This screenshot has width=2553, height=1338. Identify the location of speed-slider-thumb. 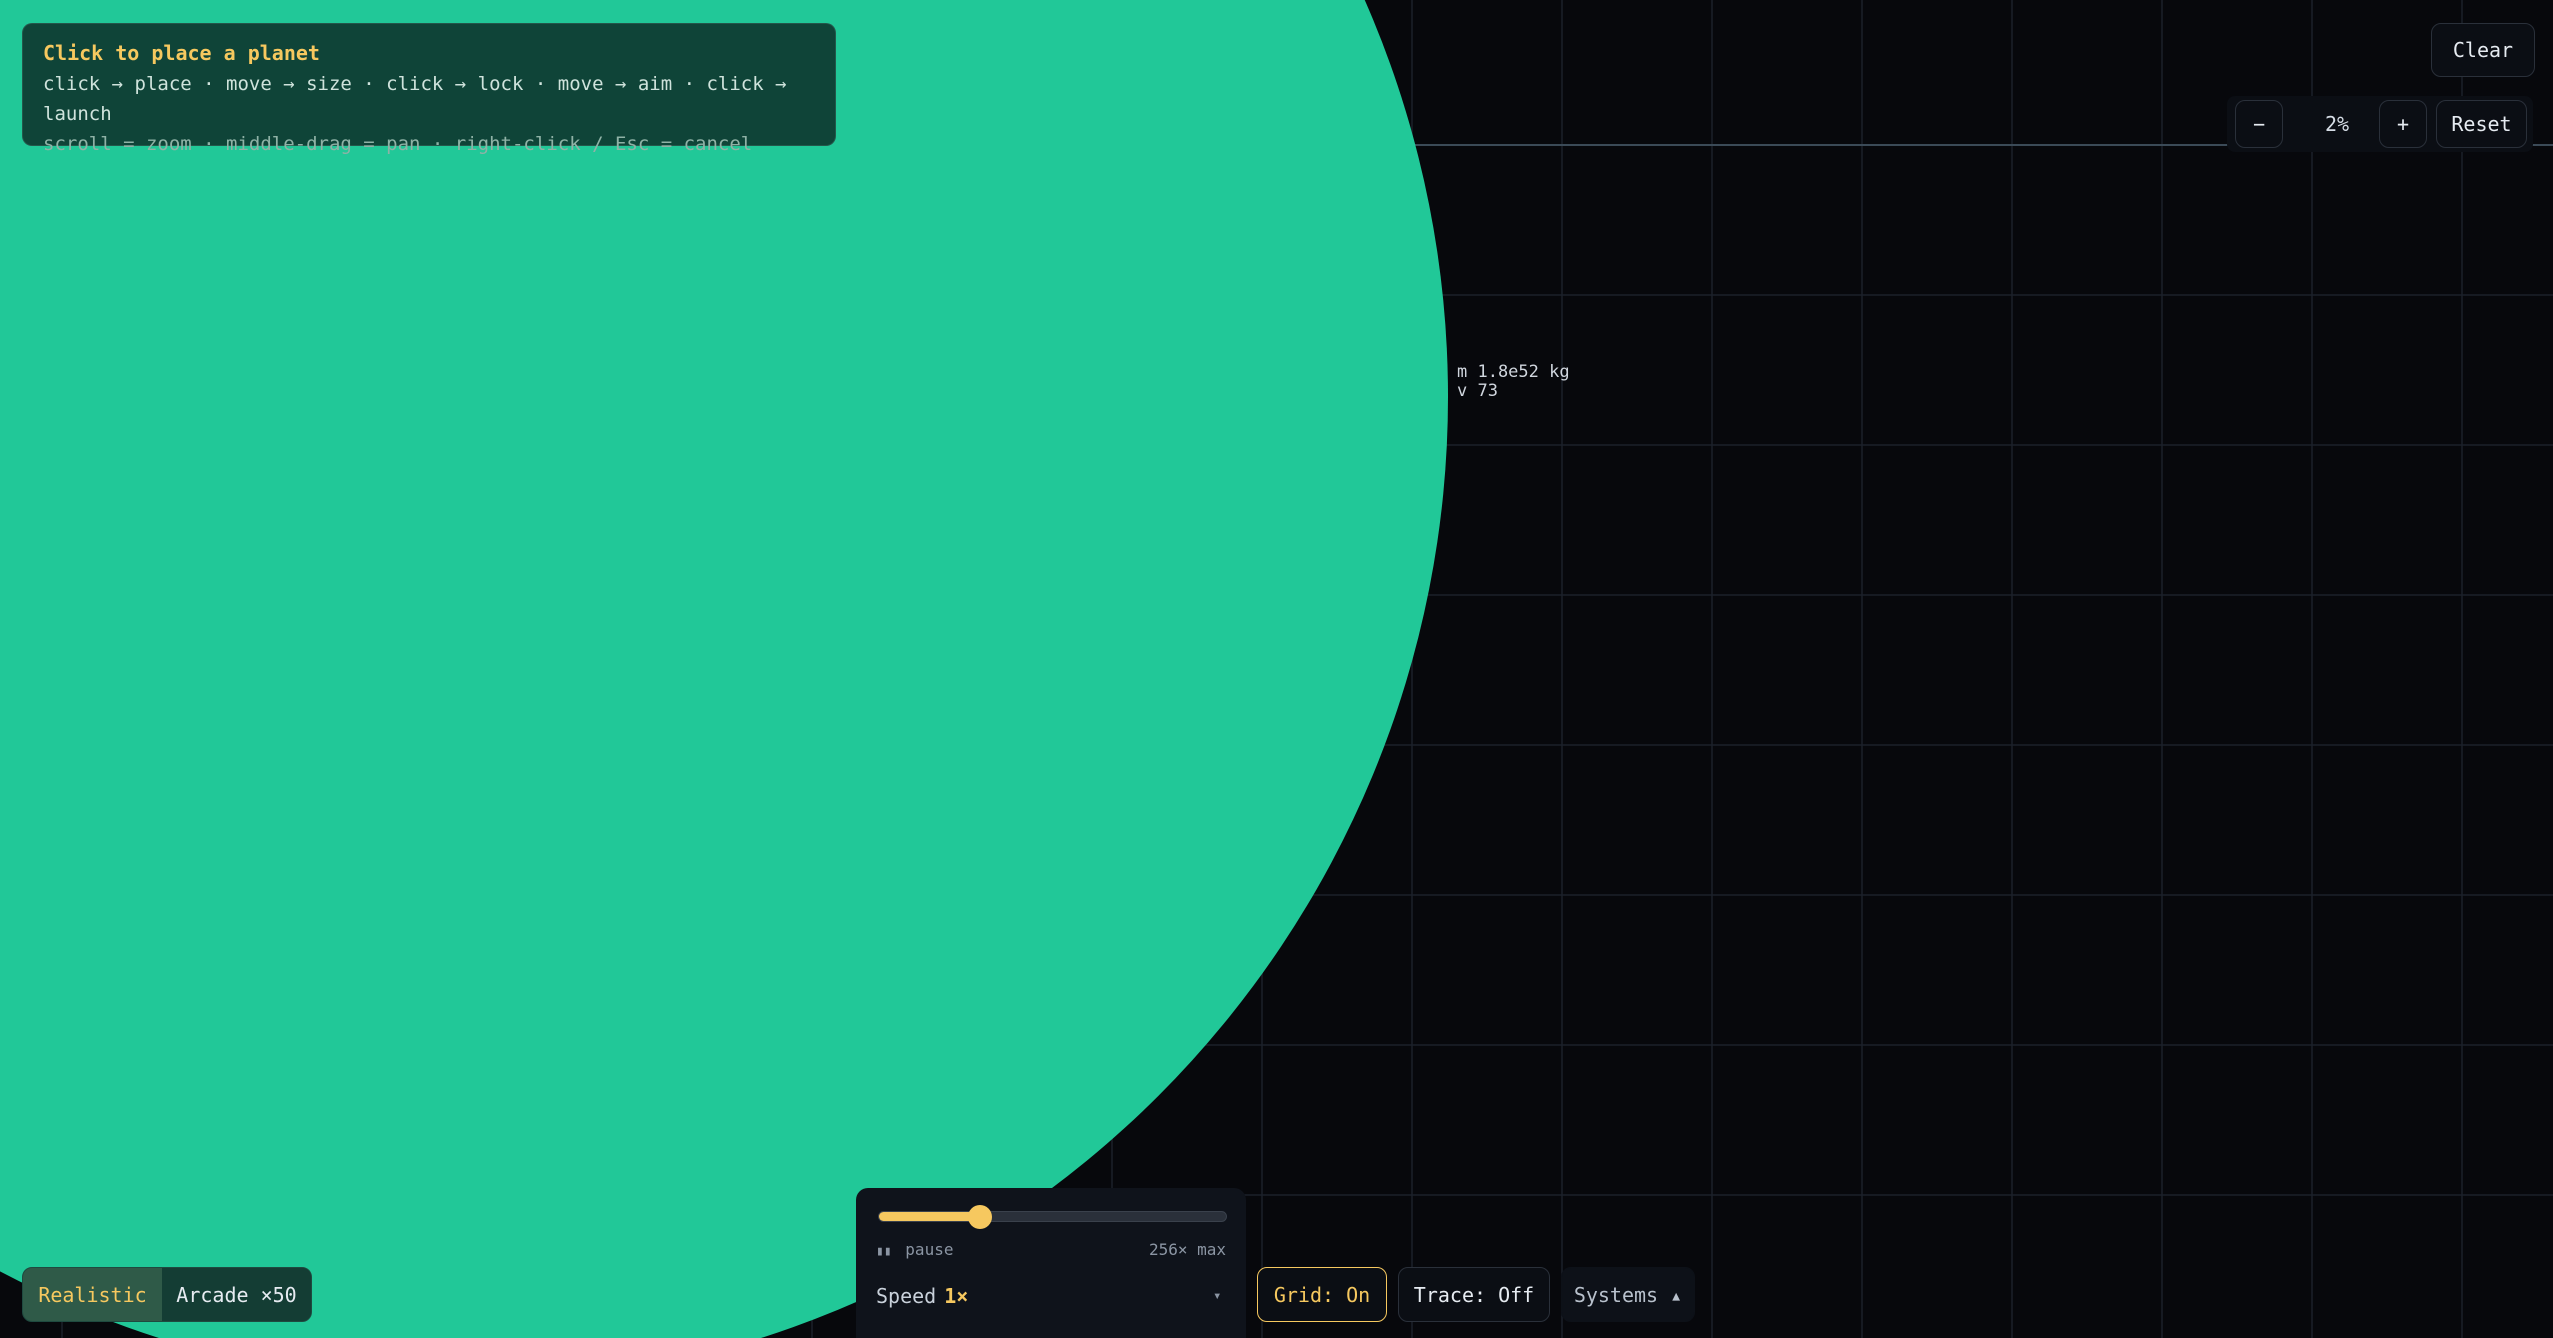
(979, 1217).